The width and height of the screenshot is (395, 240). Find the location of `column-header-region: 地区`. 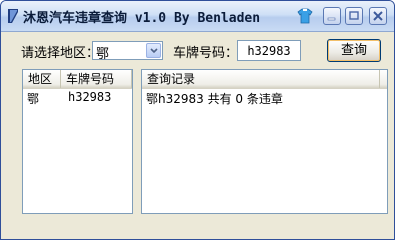

column-header-region: 地区 is located at coordinates (42, 79).